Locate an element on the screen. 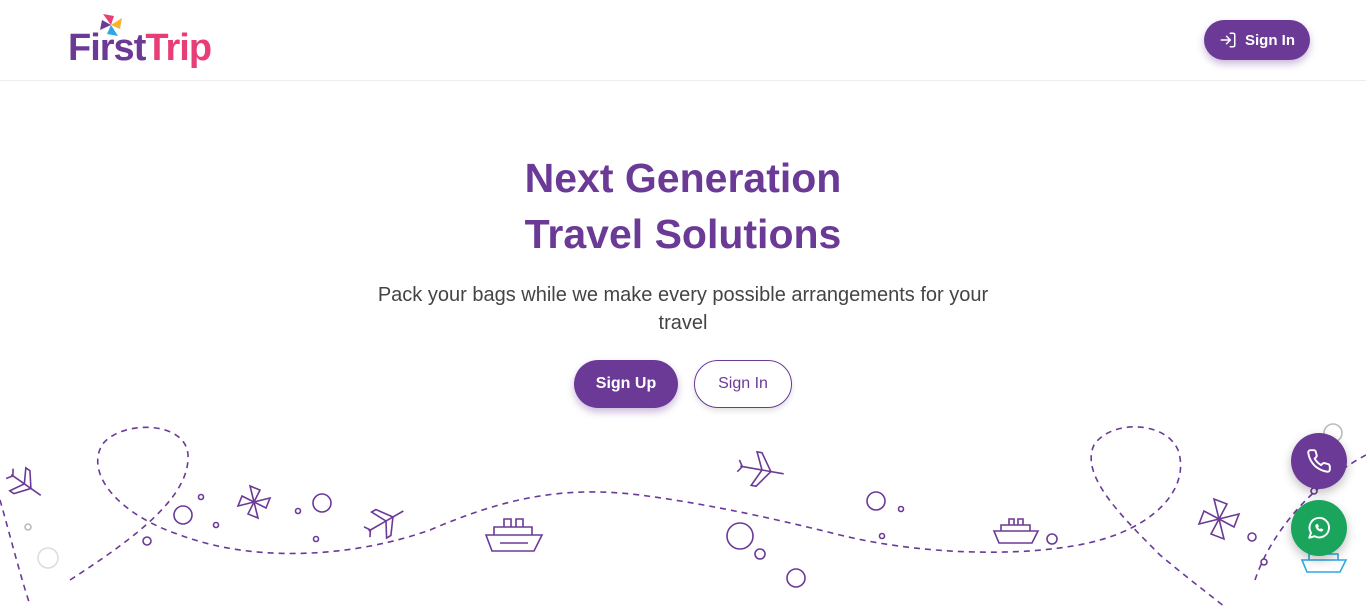 This screenshot has height=607, width=1366. top-header: FirstTrip Sign In is located at coordinates (683, 40).